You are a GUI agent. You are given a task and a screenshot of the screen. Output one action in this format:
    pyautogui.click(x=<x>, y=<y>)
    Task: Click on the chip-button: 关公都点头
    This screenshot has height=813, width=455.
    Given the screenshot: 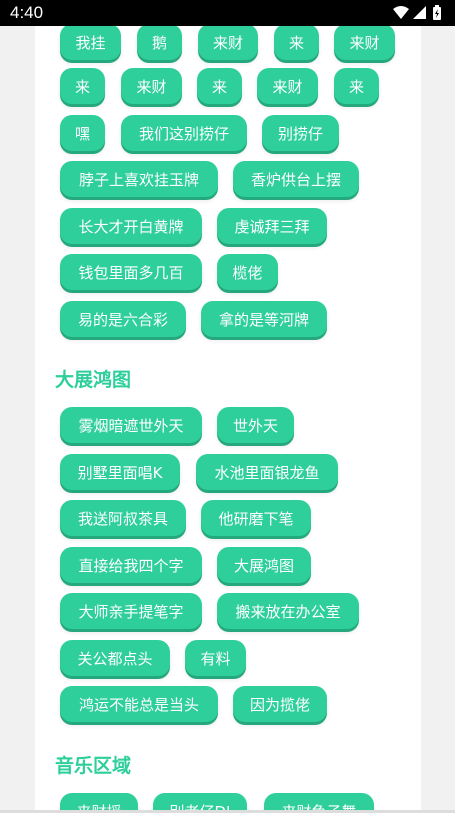 What is the action you would take?
    pyautogui.click(x=115, y=658)
    